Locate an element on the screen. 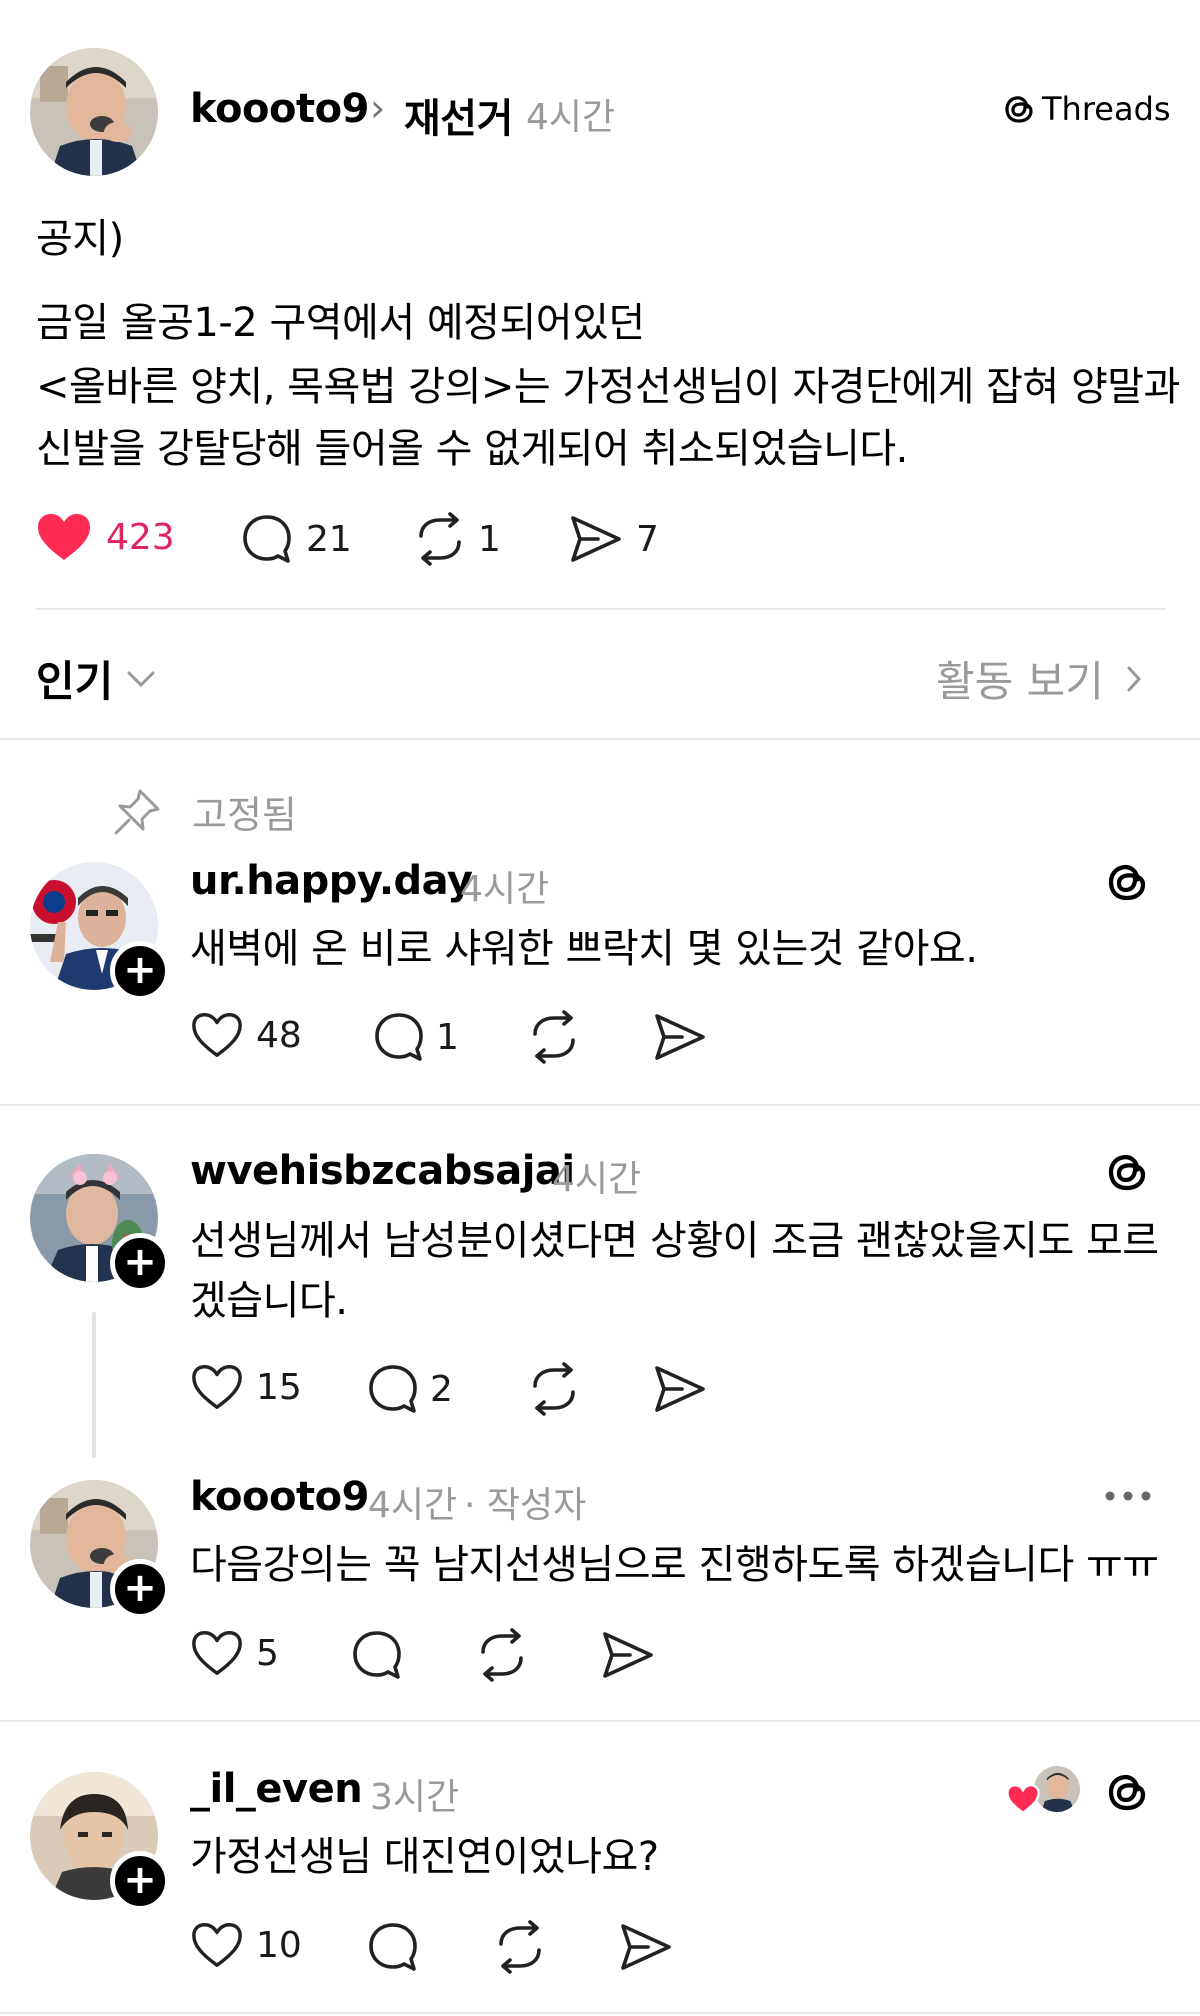  post-community: 재선거 is located at coordinates (458, 115).